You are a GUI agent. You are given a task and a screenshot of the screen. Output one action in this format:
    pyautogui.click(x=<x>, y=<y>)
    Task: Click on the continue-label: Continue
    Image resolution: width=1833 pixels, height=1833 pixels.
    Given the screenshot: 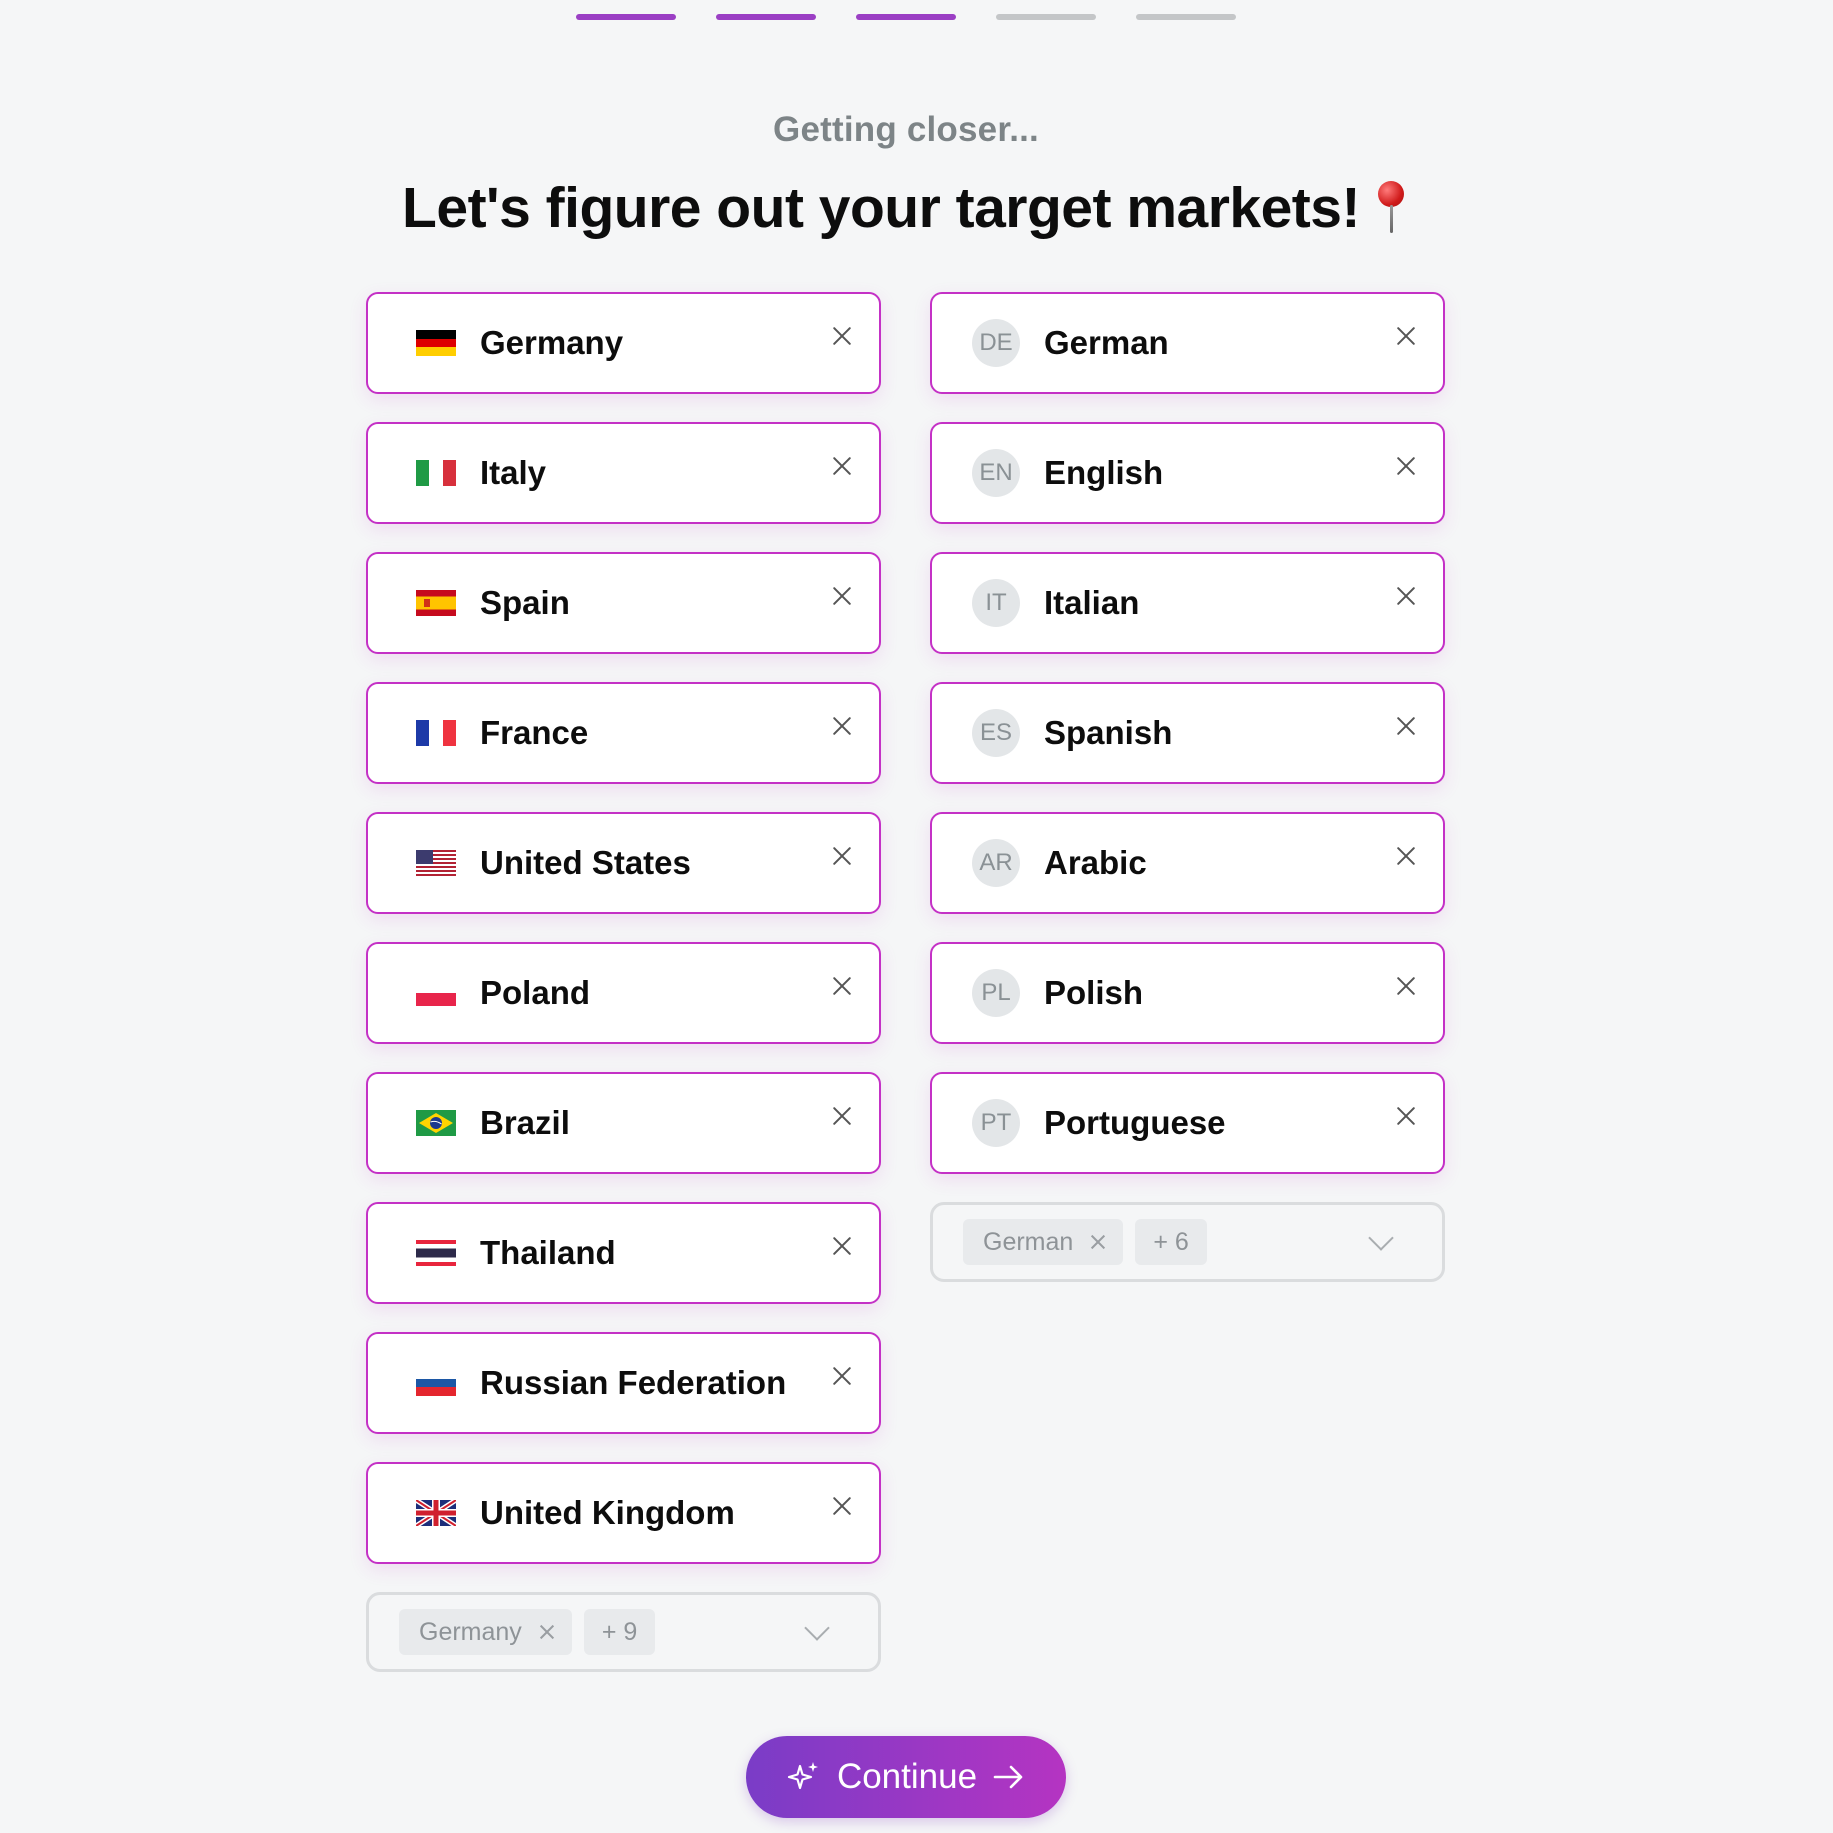 What is the action you would take?
    pyautogui.click(x=907, y=1776)
    